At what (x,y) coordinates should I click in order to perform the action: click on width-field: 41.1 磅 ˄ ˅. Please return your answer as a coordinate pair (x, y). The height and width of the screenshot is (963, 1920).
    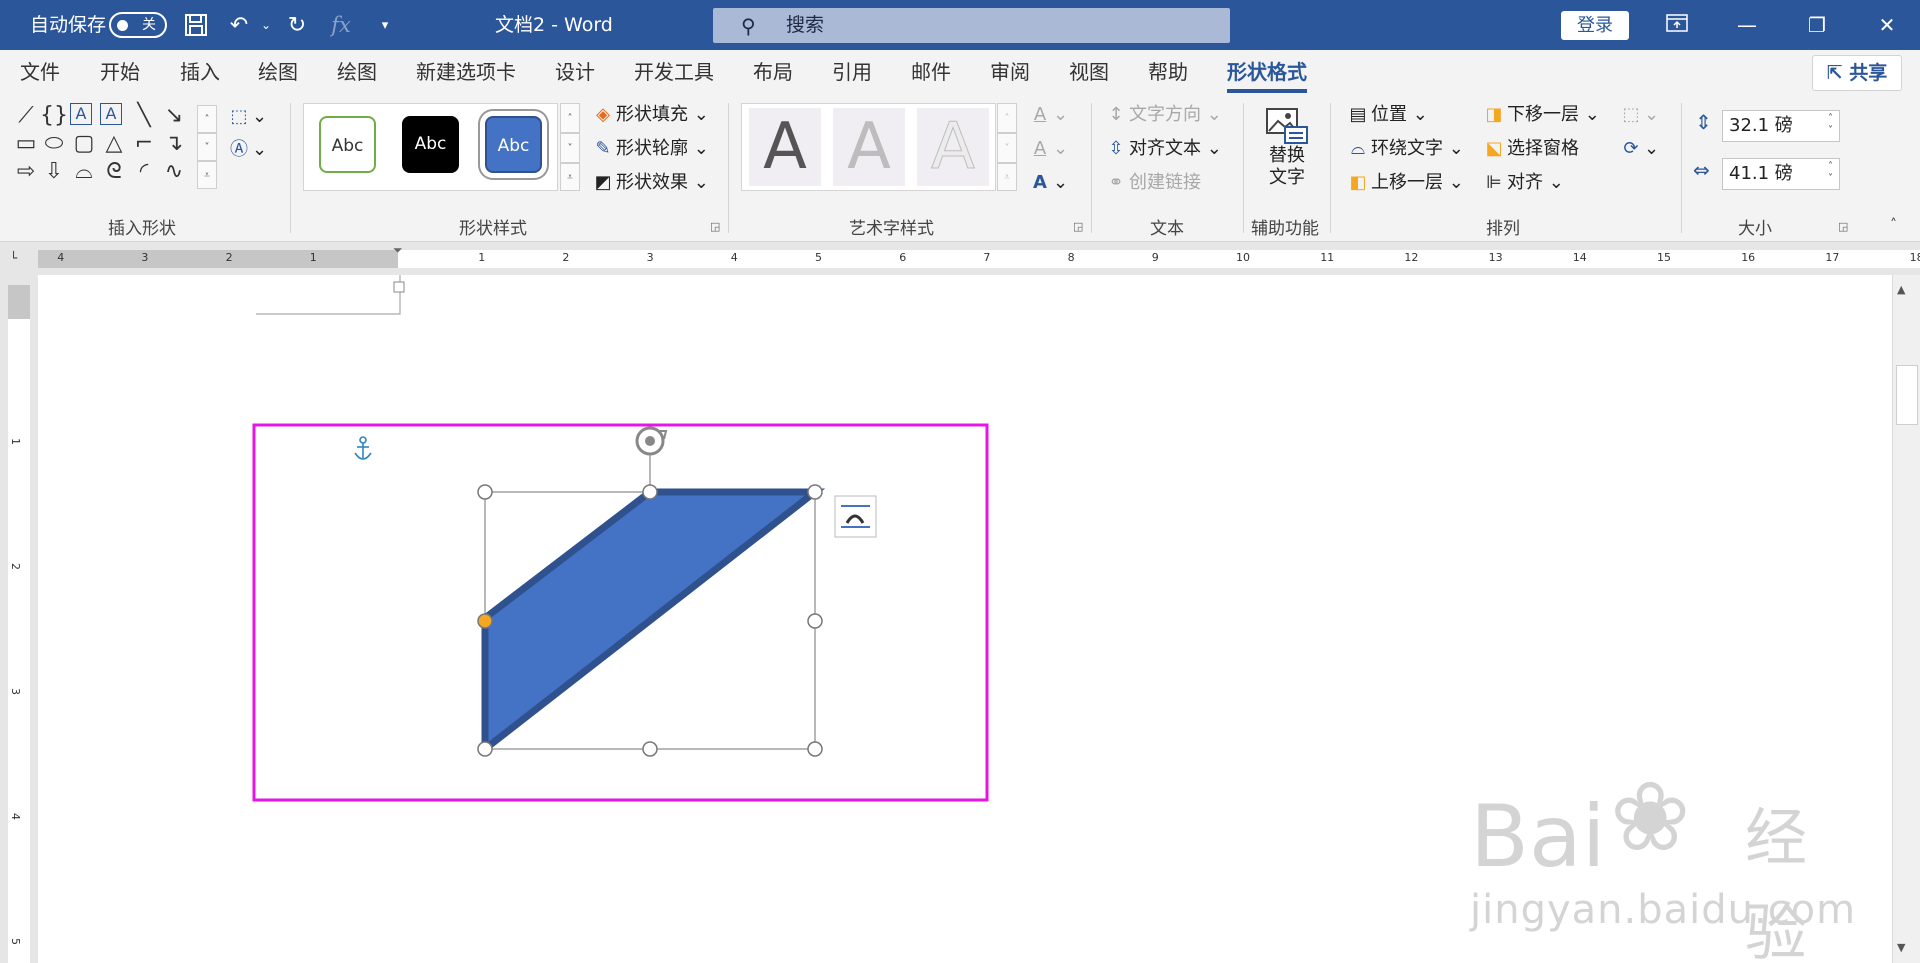
    Looking at the image, I should click on (1781, 174).